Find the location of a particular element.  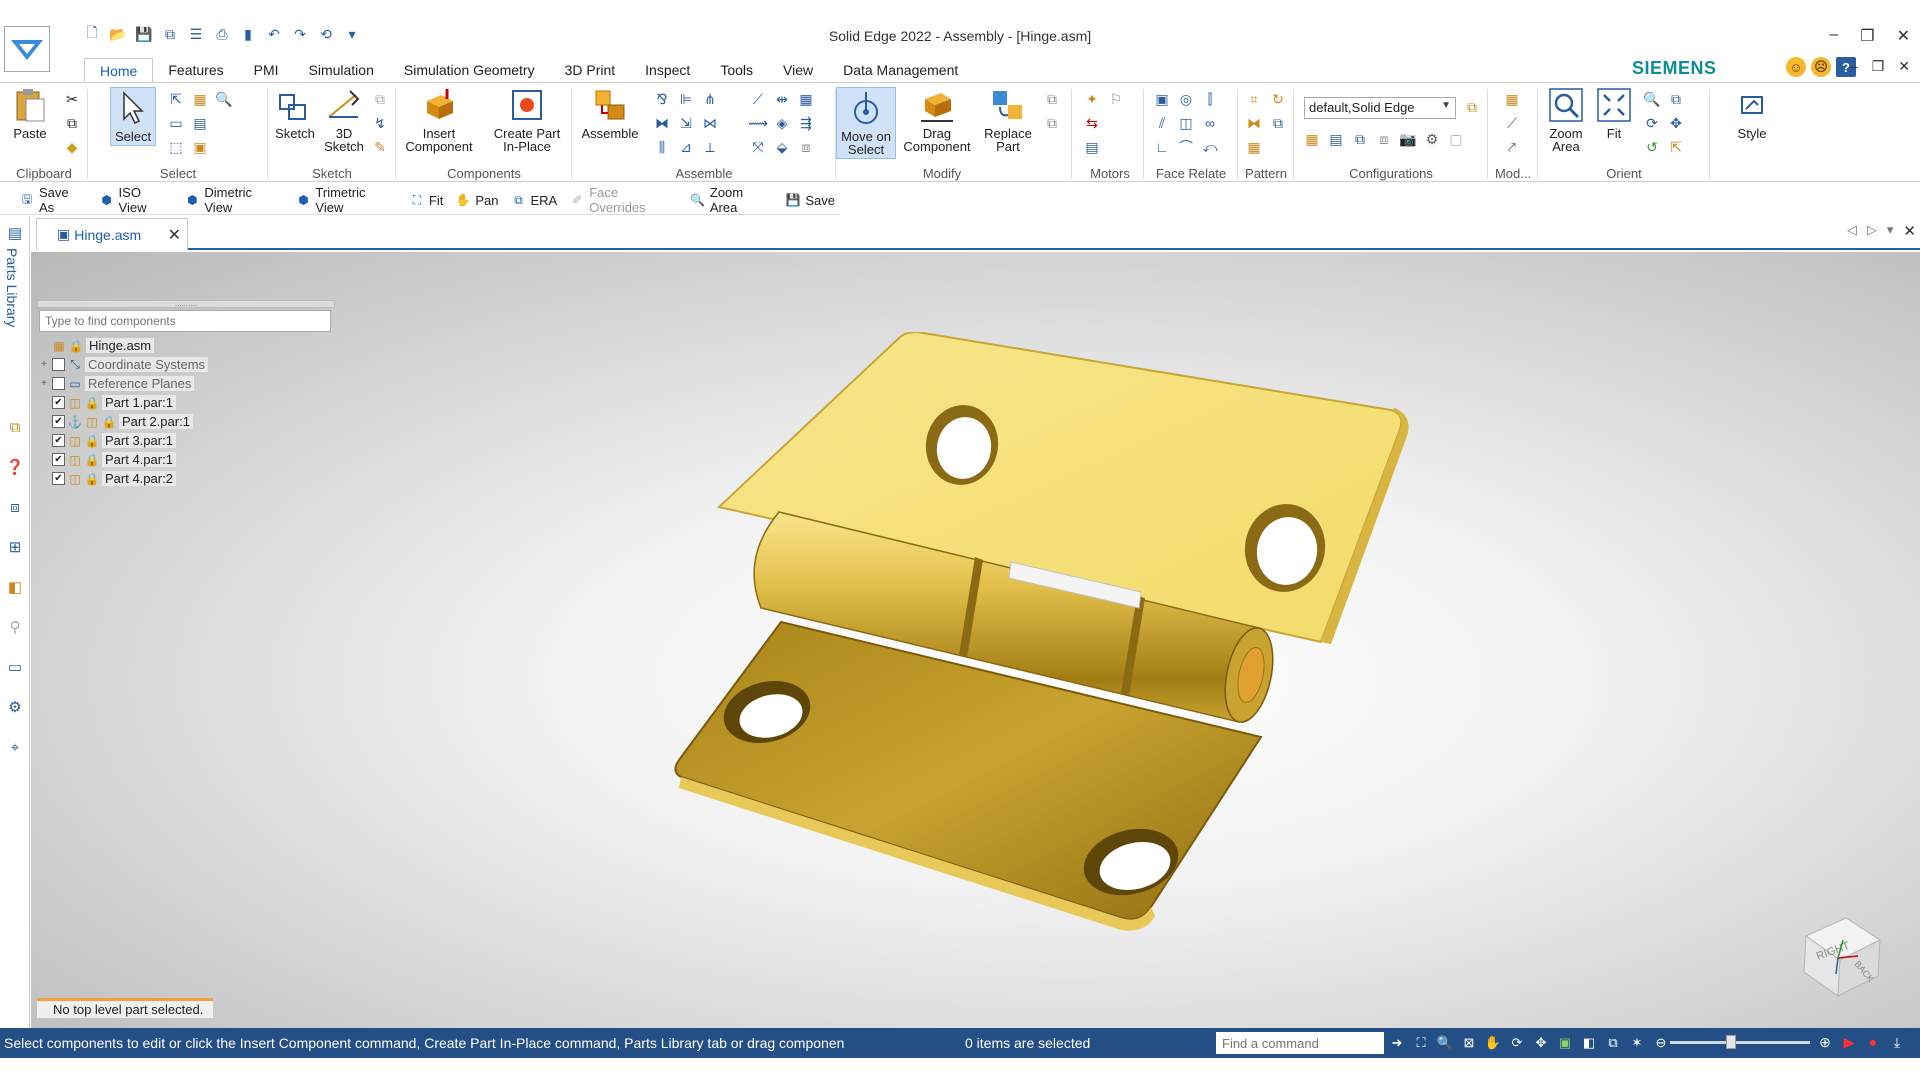

assemble-tool-17-icon: ⬙ is located at coordinates (782, 147).